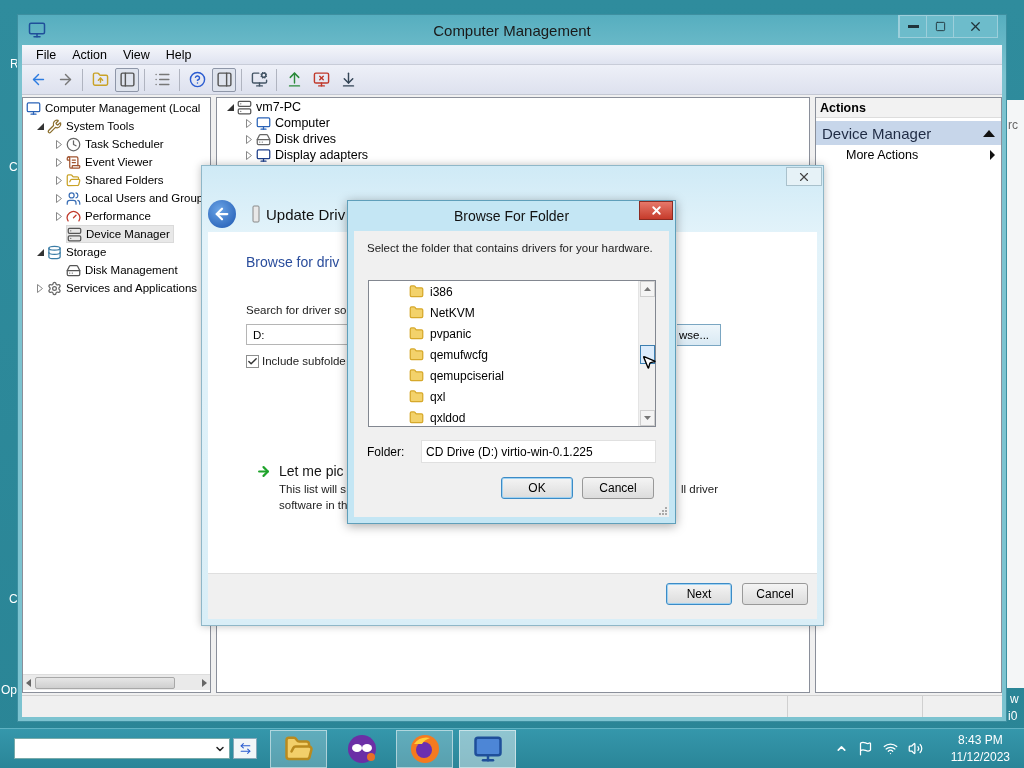 The height and width of the screenshot is (768, 1024). I want to click on swap-button, so click(245, 748).